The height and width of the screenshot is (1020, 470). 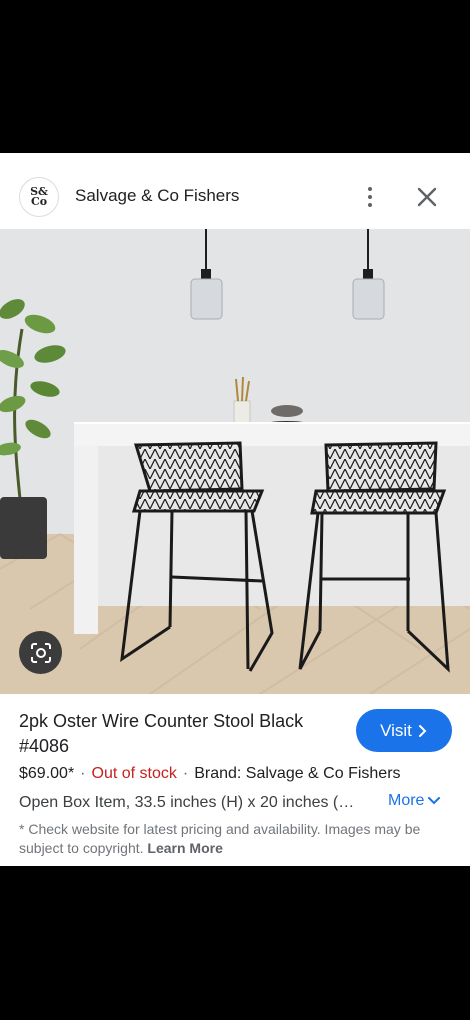 I want to click on site-logo-text: S& Co, so click(x=39, y=196).